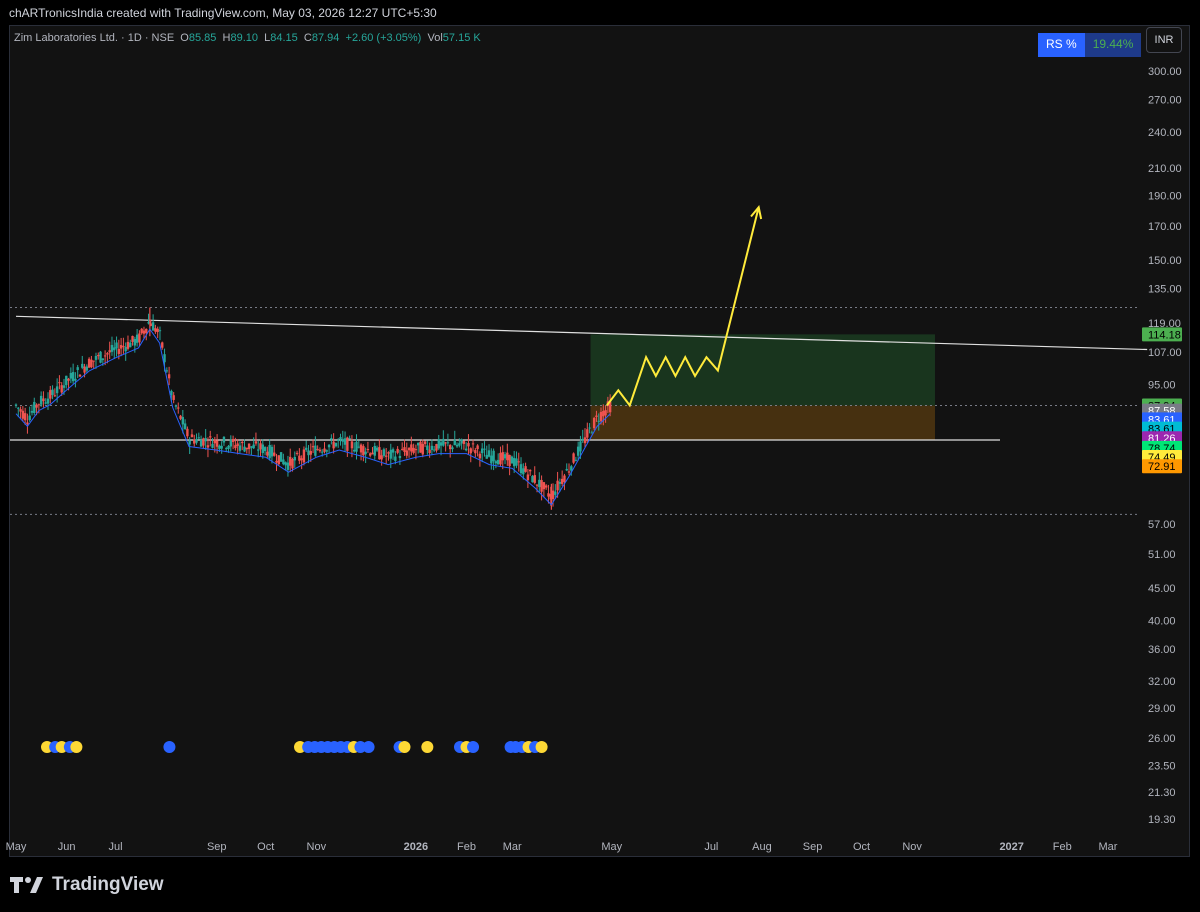  I want to click on legend-close-label: C, so click(307, 38).